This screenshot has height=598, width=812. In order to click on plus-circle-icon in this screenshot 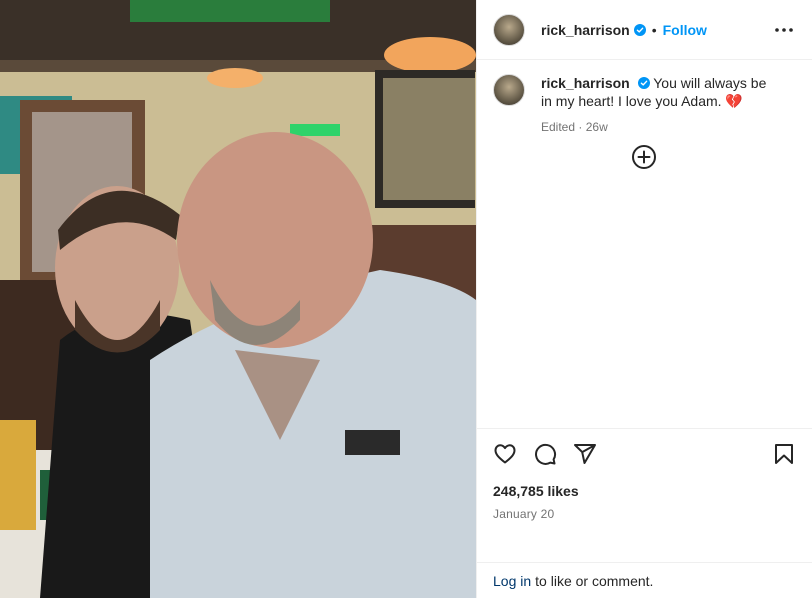, I will do `click(644, 157)`.